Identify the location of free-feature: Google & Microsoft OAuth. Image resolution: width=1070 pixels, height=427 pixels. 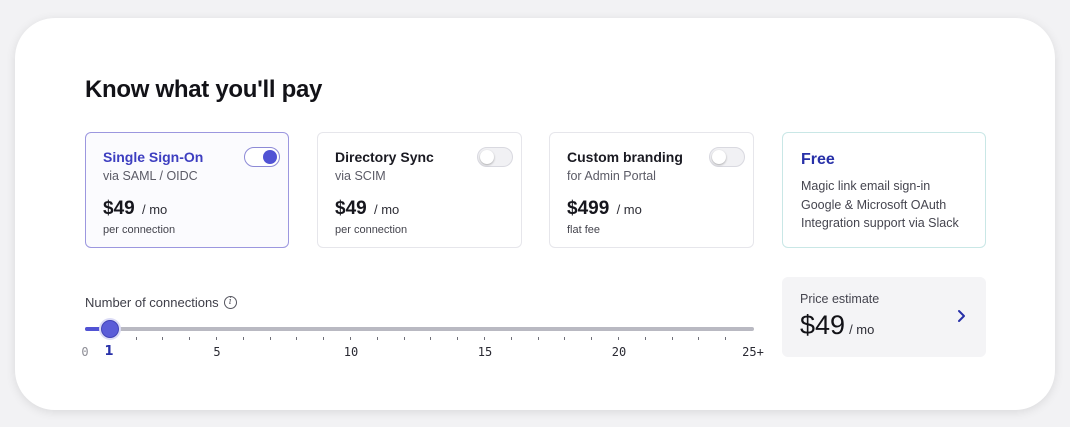
(874, 204).